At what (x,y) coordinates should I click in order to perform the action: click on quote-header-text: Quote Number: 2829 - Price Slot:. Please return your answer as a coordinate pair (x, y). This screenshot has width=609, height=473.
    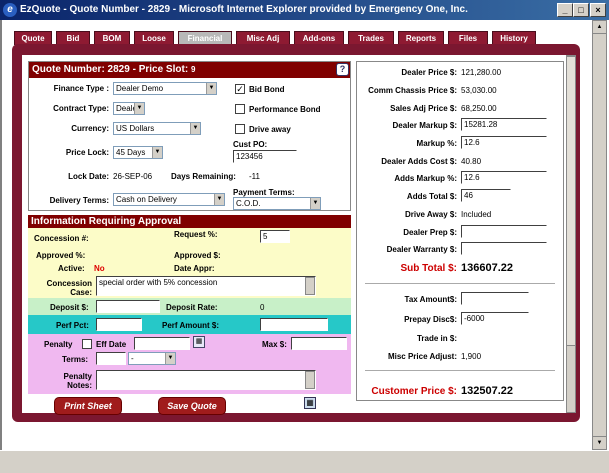
    Looking at the image, I should click on (110, 69).